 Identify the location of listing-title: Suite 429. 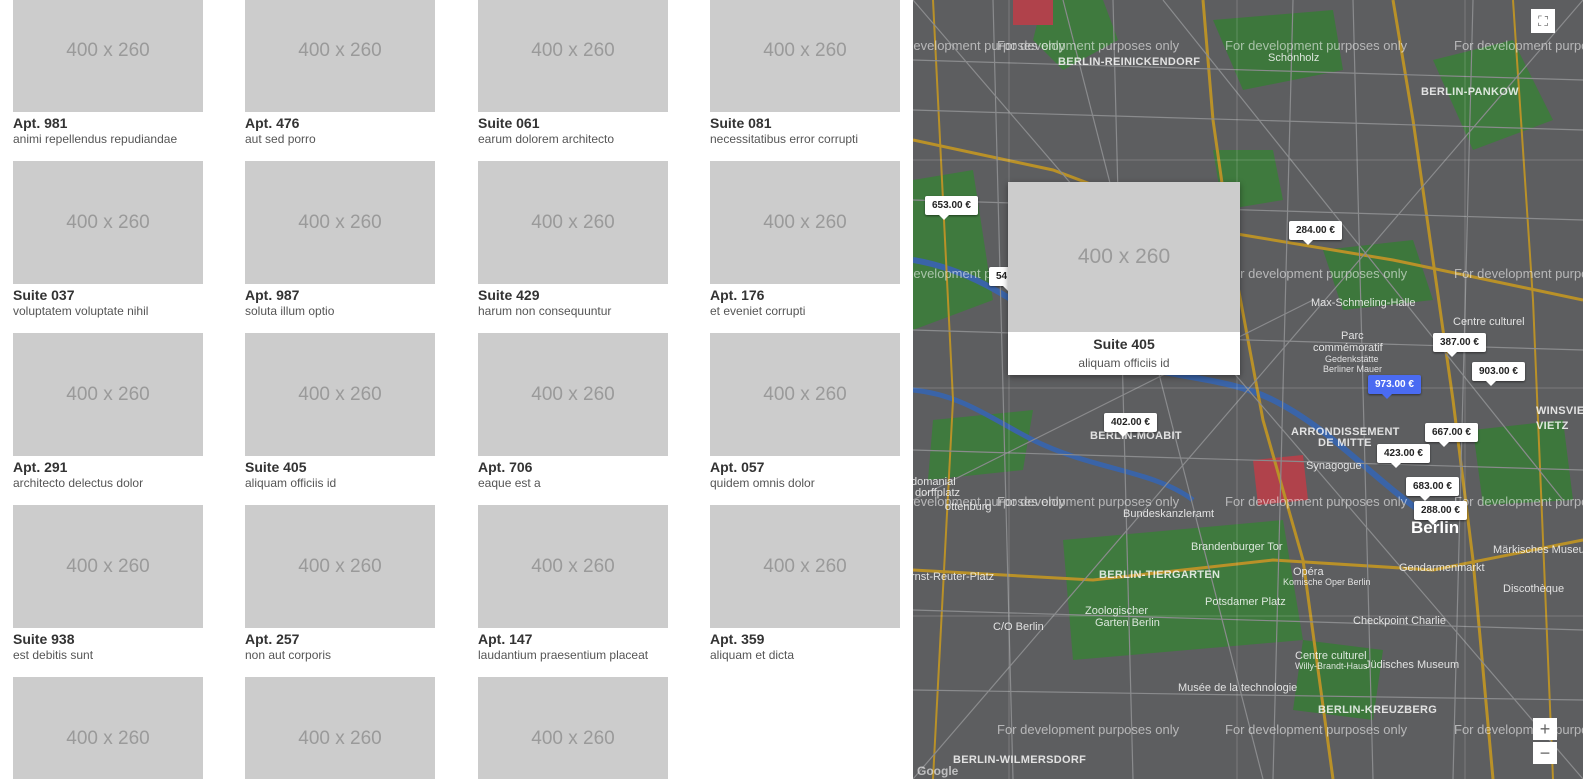
(509, 295).